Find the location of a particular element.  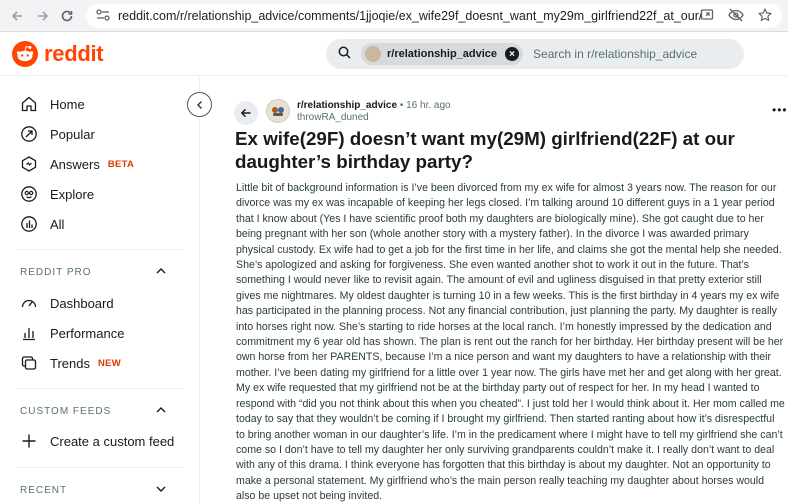

section-title-reddit-pro: REDDIT PRO is located at coordinates (56, 272).